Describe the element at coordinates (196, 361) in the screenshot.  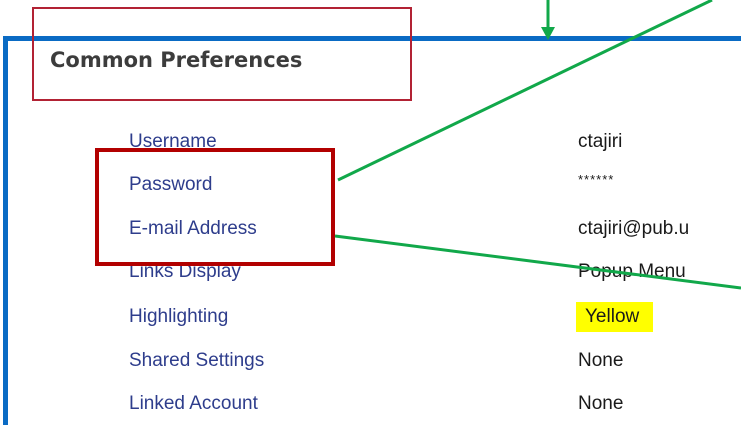
I see `shared-settings-label: Shared Settings` at that location.